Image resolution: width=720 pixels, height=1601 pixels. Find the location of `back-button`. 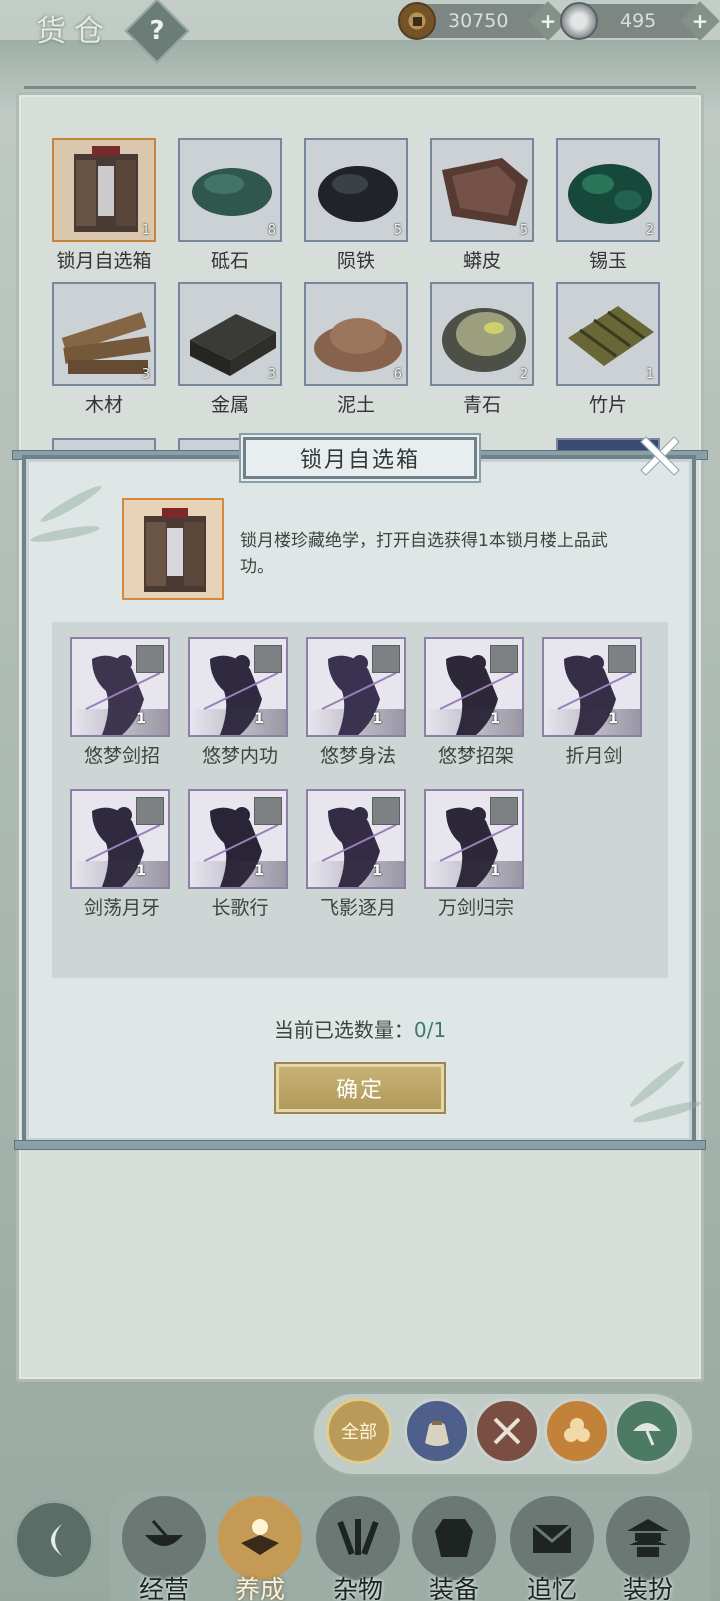

back-button is located at coordinates (54, 1540).